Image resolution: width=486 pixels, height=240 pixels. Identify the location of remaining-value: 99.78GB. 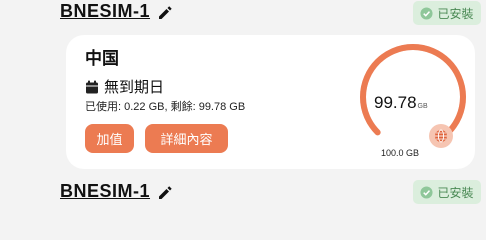
(401, 103).